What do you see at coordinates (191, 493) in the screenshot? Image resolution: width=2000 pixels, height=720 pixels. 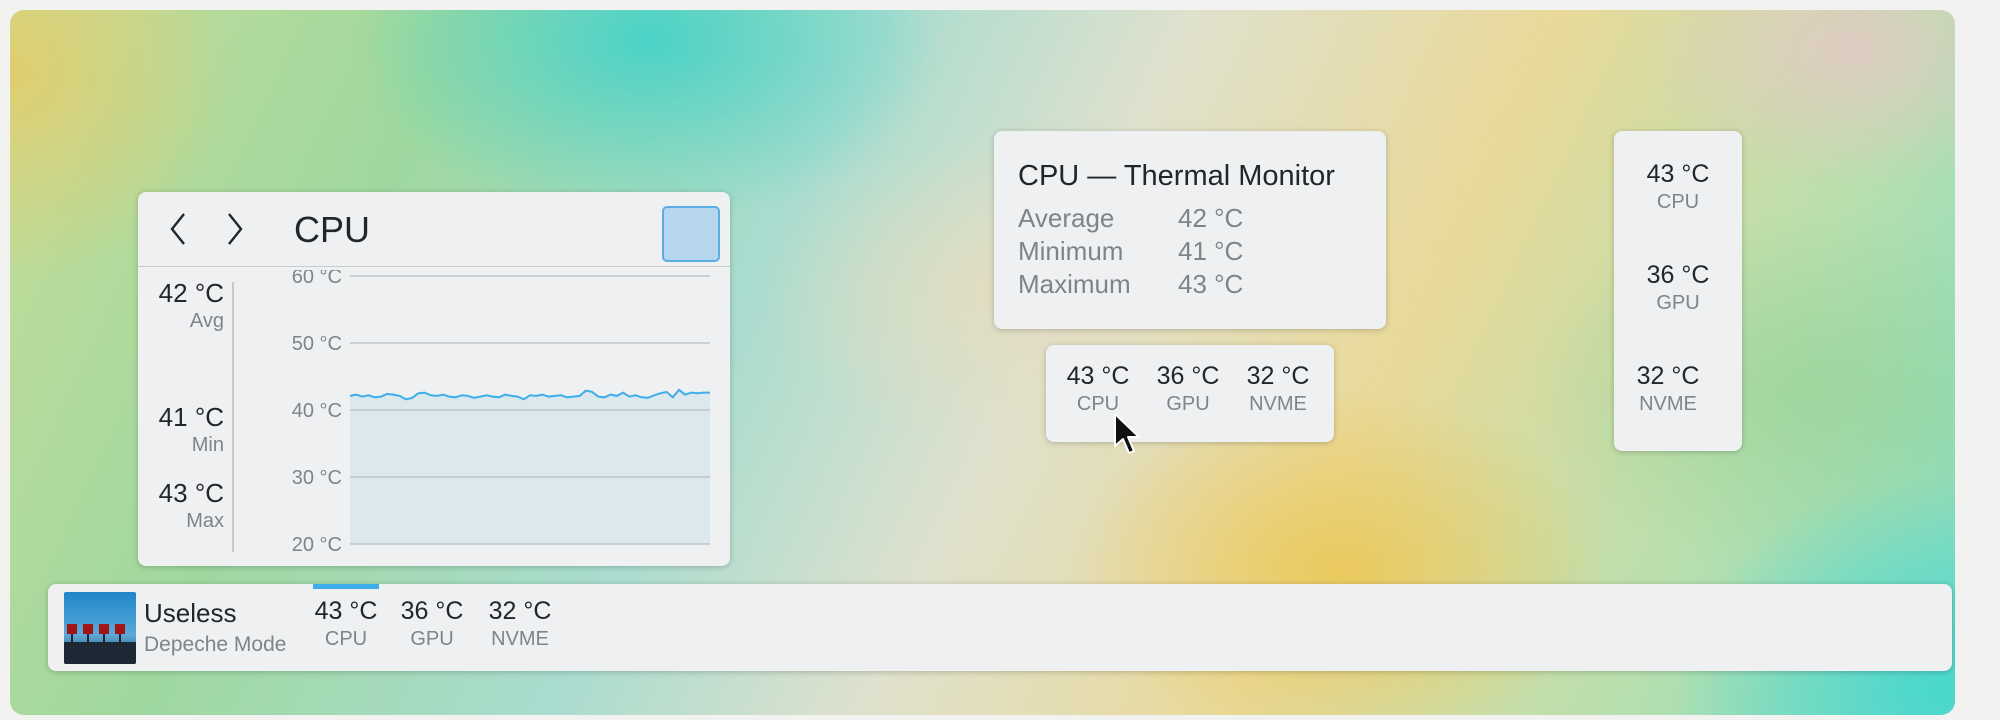 I see `stat-value: 43 °C` at bounding box center [191, 493].